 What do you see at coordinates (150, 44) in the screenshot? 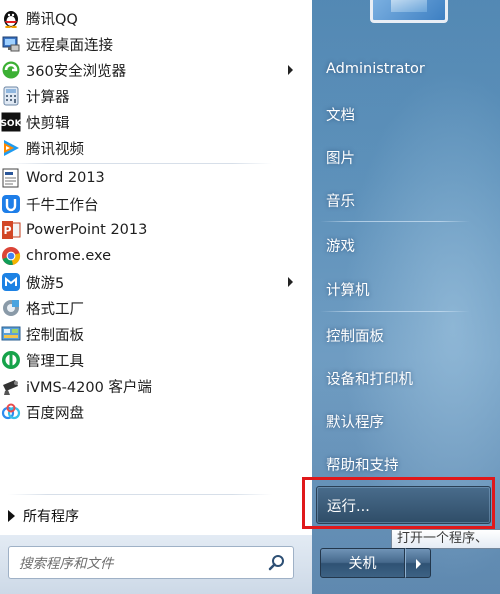
I see `program-item-remote-desktop: 远程桌面连接` at bounding box center [150, 44].